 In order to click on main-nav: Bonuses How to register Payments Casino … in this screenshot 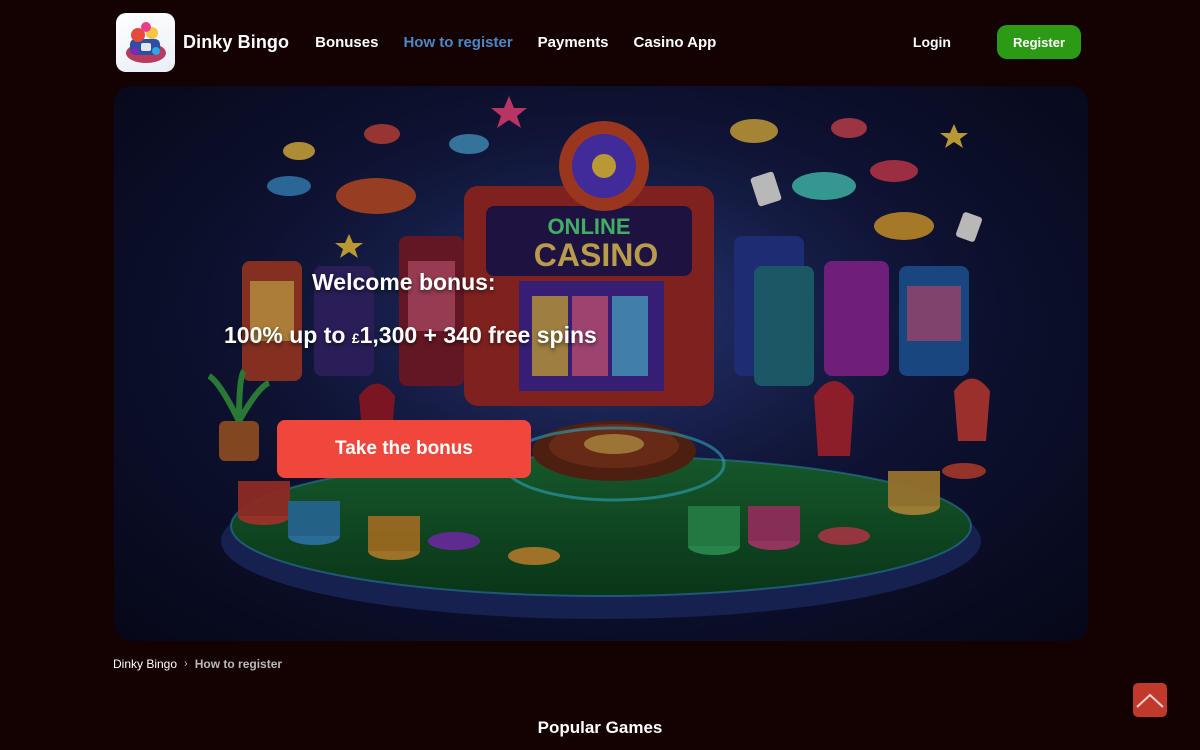, I will do `click(528, 42)`.